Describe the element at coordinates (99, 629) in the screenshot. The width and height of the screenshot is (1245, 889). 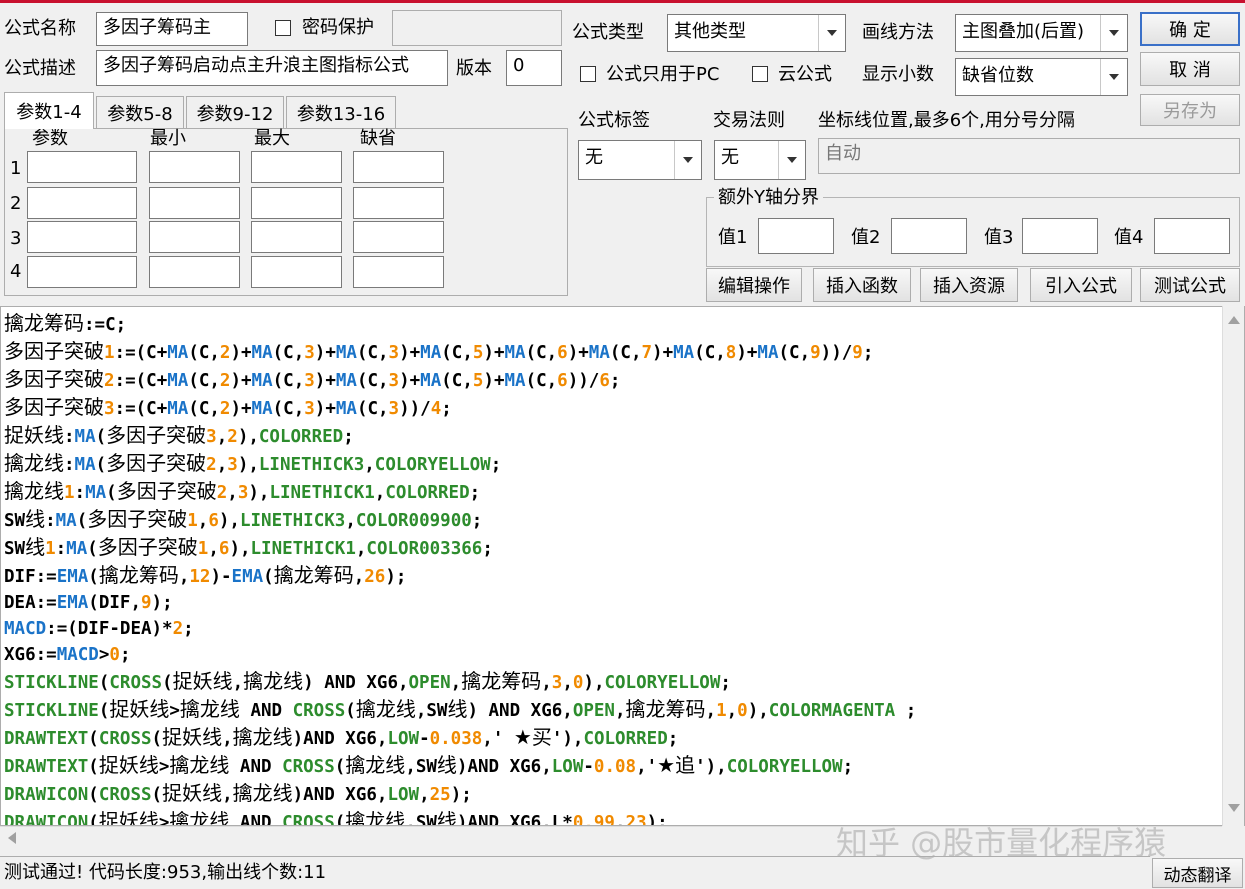
I see `code-line: MACD:=(DIF-DEA)*2;` at that location.